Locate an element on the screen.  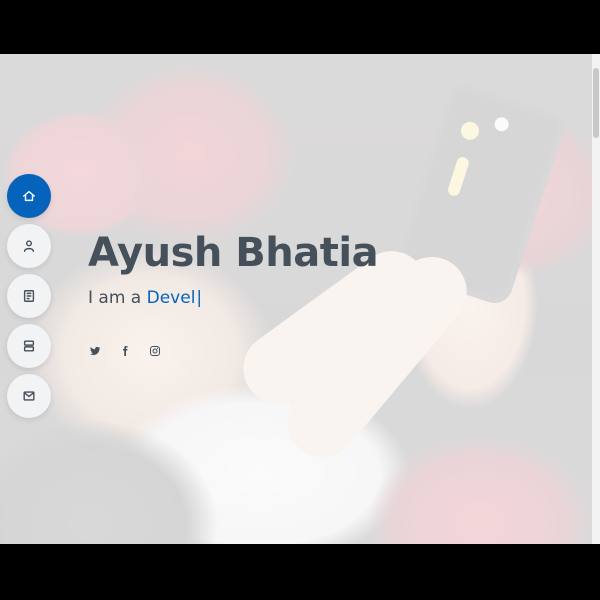
nav-portfolio-button is located at coordinates (29, 346).